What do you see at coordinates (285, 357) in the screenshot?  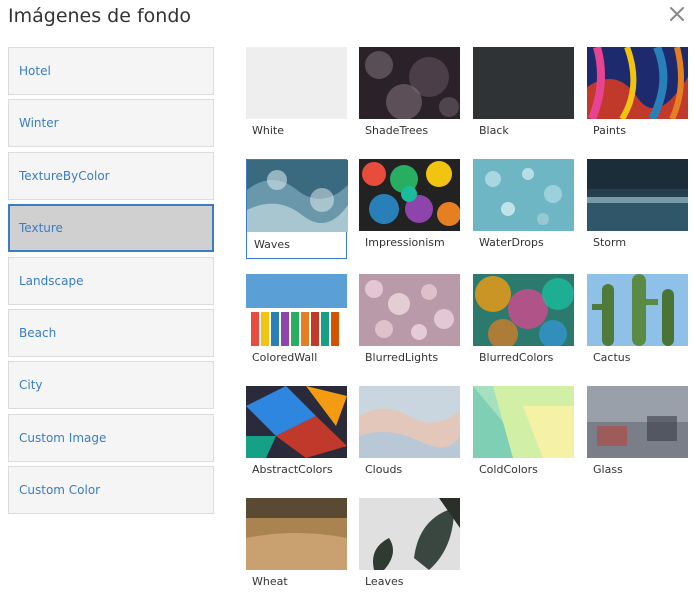 I see `image-label: ColoredWall` at bounding box center [285, 357].